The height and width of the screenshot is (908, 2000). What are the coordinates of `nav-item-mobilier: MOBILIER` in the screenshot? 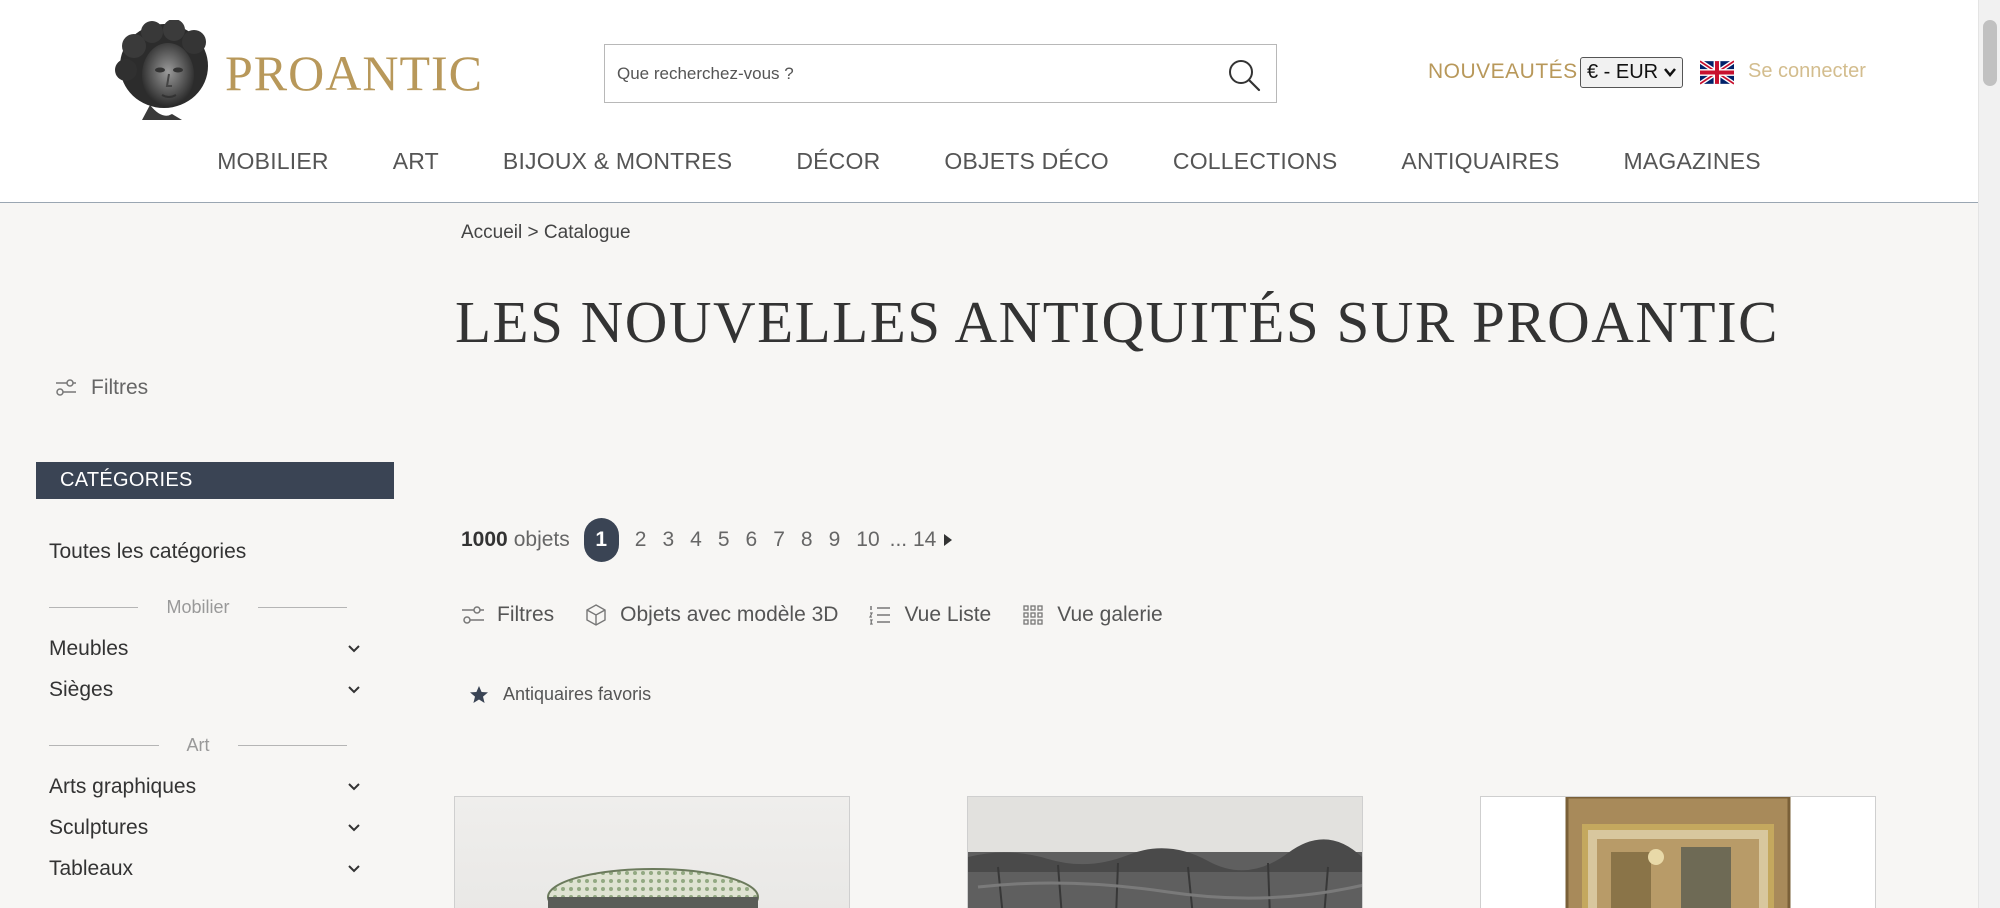 It's located at (273, 161).